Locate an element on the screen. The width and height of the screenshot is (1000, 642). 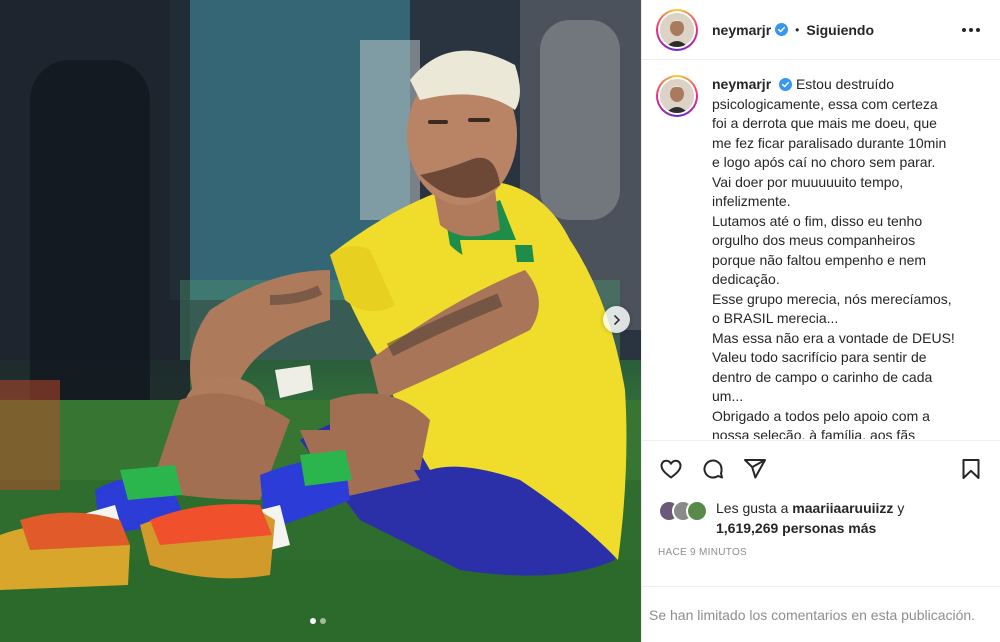
like-button is located at coordinates (671, 469).